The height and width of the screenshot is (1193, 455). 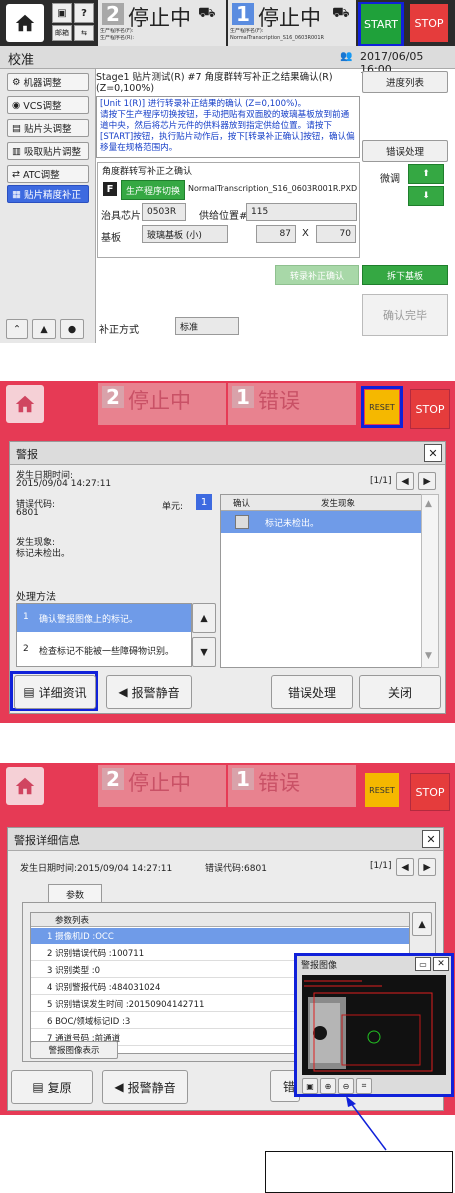 I want to click on callout-box, so click(x=359, y=1172).